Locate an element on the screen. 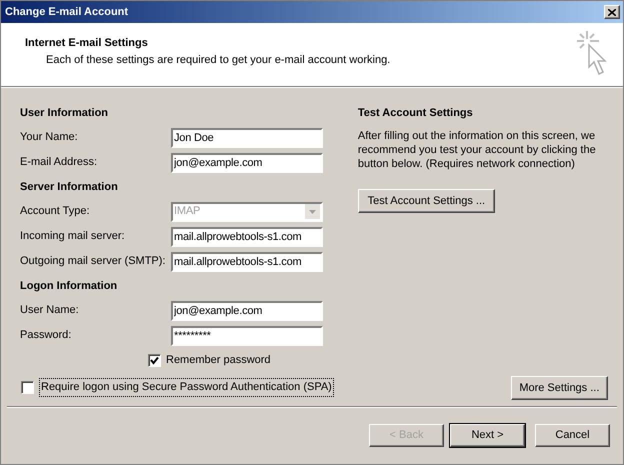 The width and height of the screenshot is (624, 465). field-label: Incoming mail server: is located at coordinates (73, 236).